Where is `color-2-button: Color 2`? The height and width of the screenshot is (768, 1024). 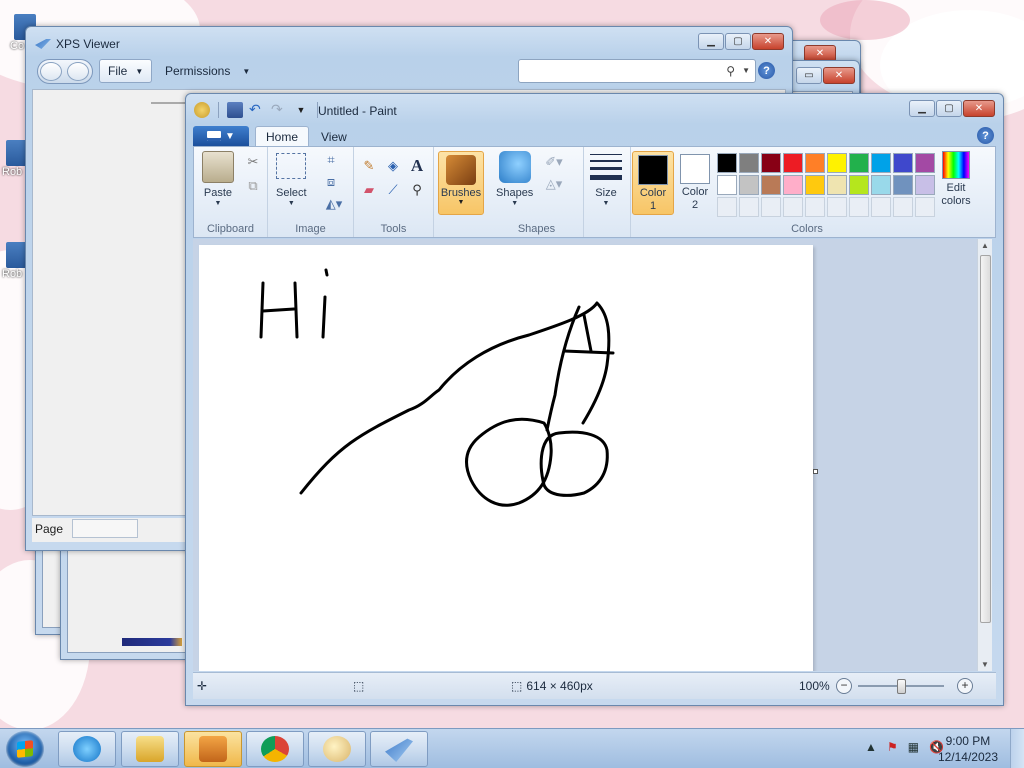 color-2-button: Color 2 is located at coordinates (695, 183).